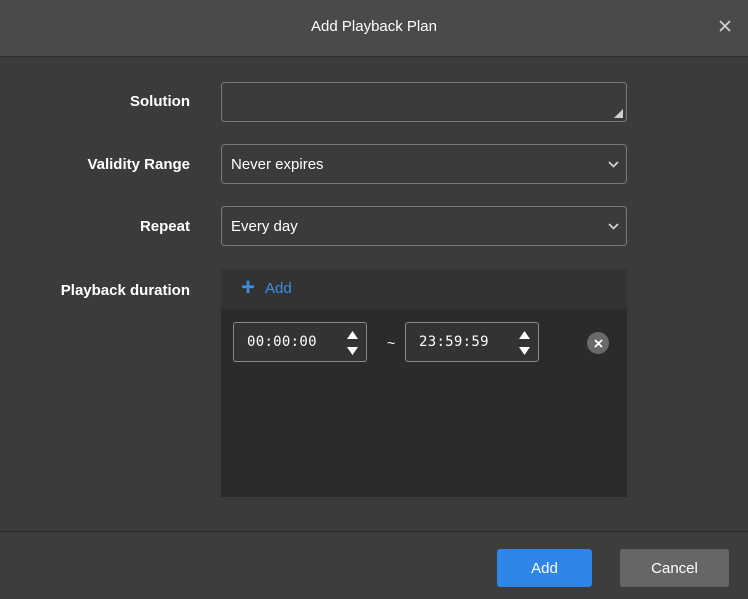  Describe the element at coordinates (598, 343) in the screenshot. I see `remove-duration-icon` at that location.